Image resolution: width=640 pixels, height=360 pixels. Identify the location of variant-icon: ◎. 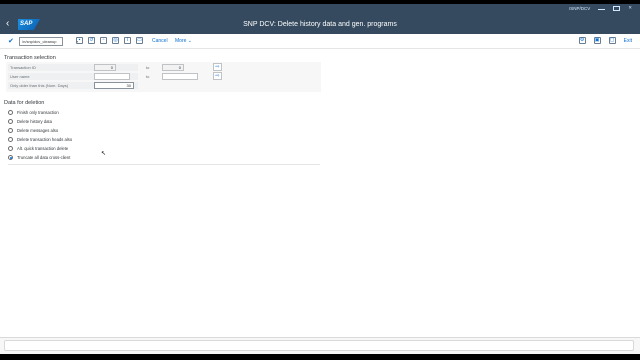
(115, 40).